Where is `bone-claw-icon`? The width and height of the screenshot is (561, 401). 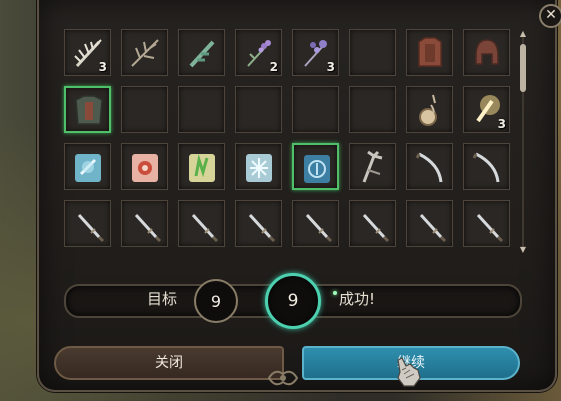
bone-claw-icon is located at coordinates (372, 166).